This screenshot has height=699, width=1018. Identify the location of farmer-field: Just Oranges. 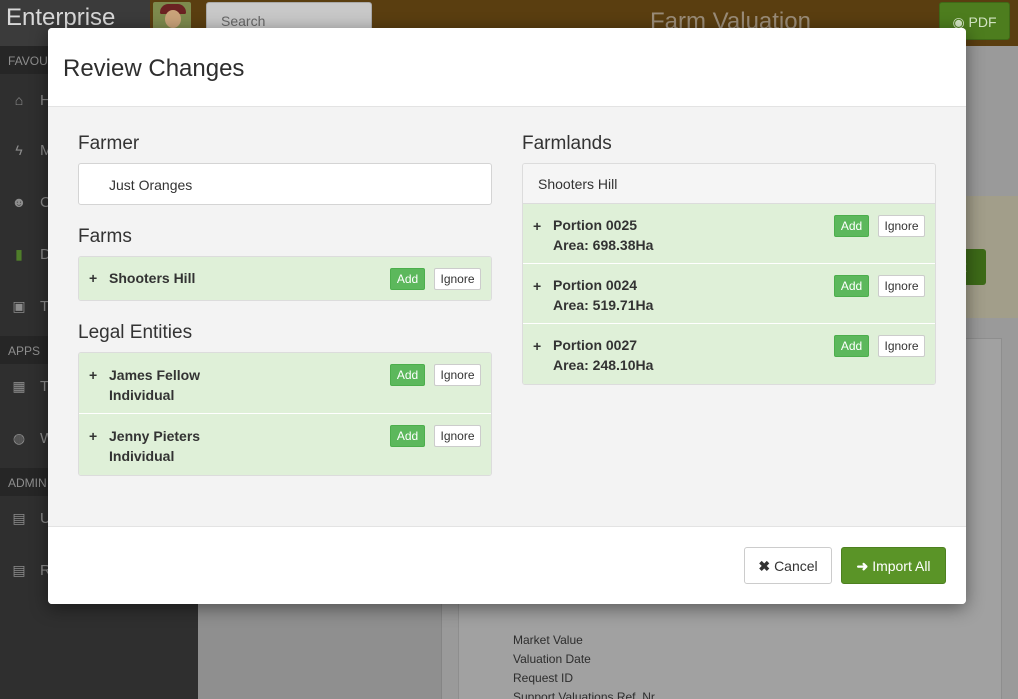
(285, 184).